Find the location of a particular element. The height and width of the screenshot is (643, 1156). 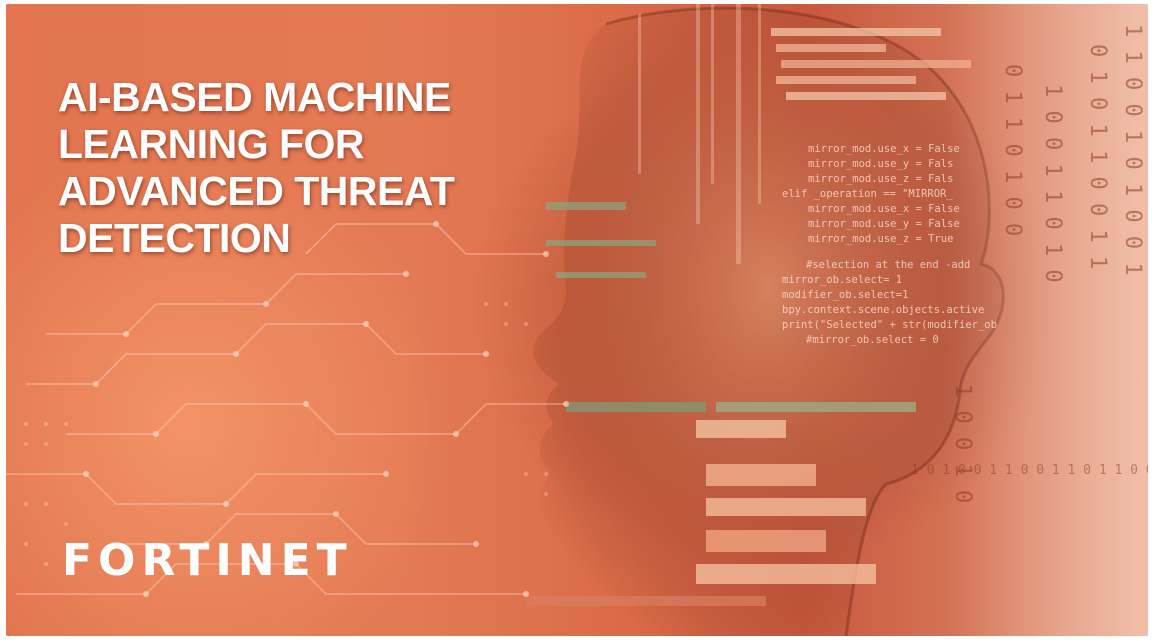

code-line: #mirror_ob.select = 0 is located at coordinates (872, 340).